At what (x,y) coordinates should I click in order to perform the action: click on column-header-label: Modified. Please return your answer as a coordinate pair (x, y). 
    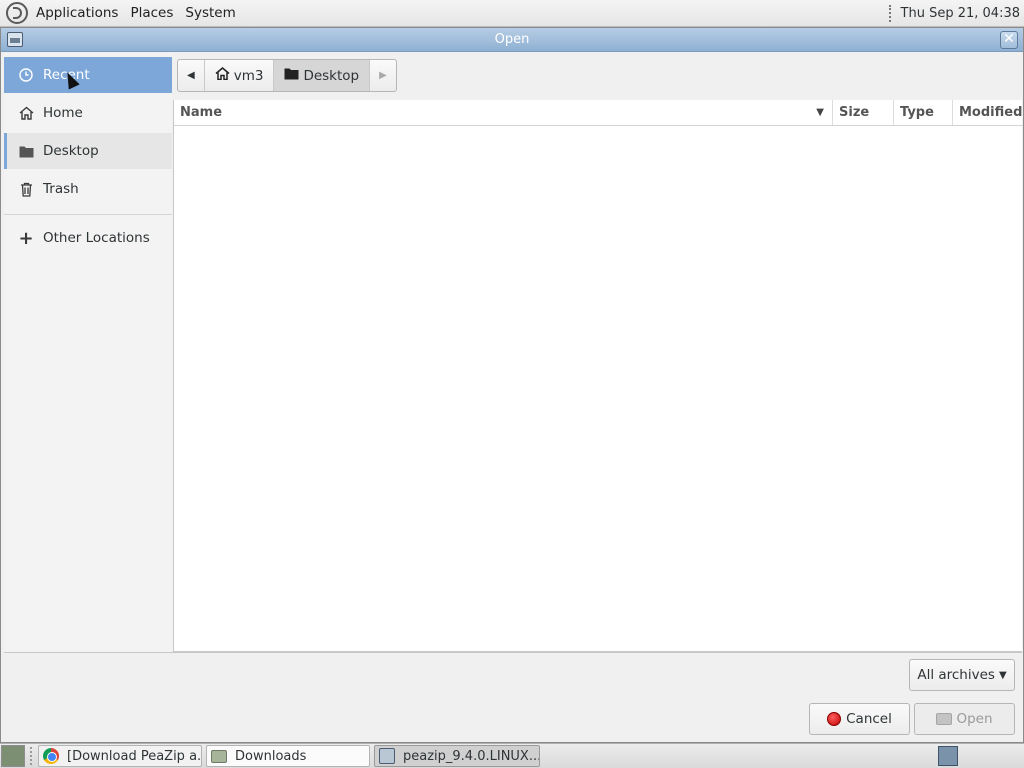
    Looking at the image, I should click on (991, 112).